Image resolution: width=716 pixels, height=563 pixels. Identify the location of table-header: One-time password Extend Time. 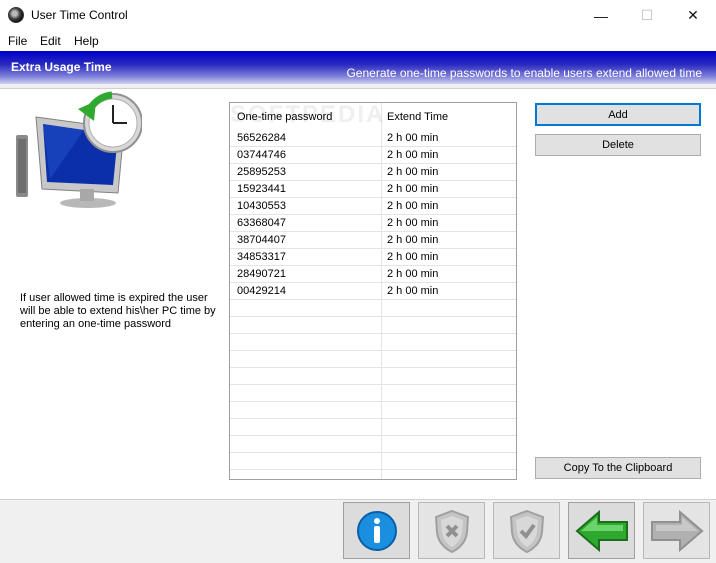
(373, 116).